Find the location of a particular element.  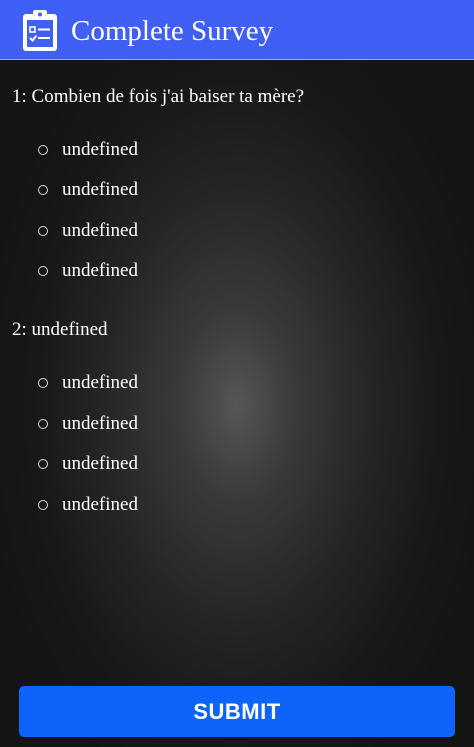

question-1-text: 1: Combien de fois j'ai baiser ta mère? is located at coordinates (158, 96).